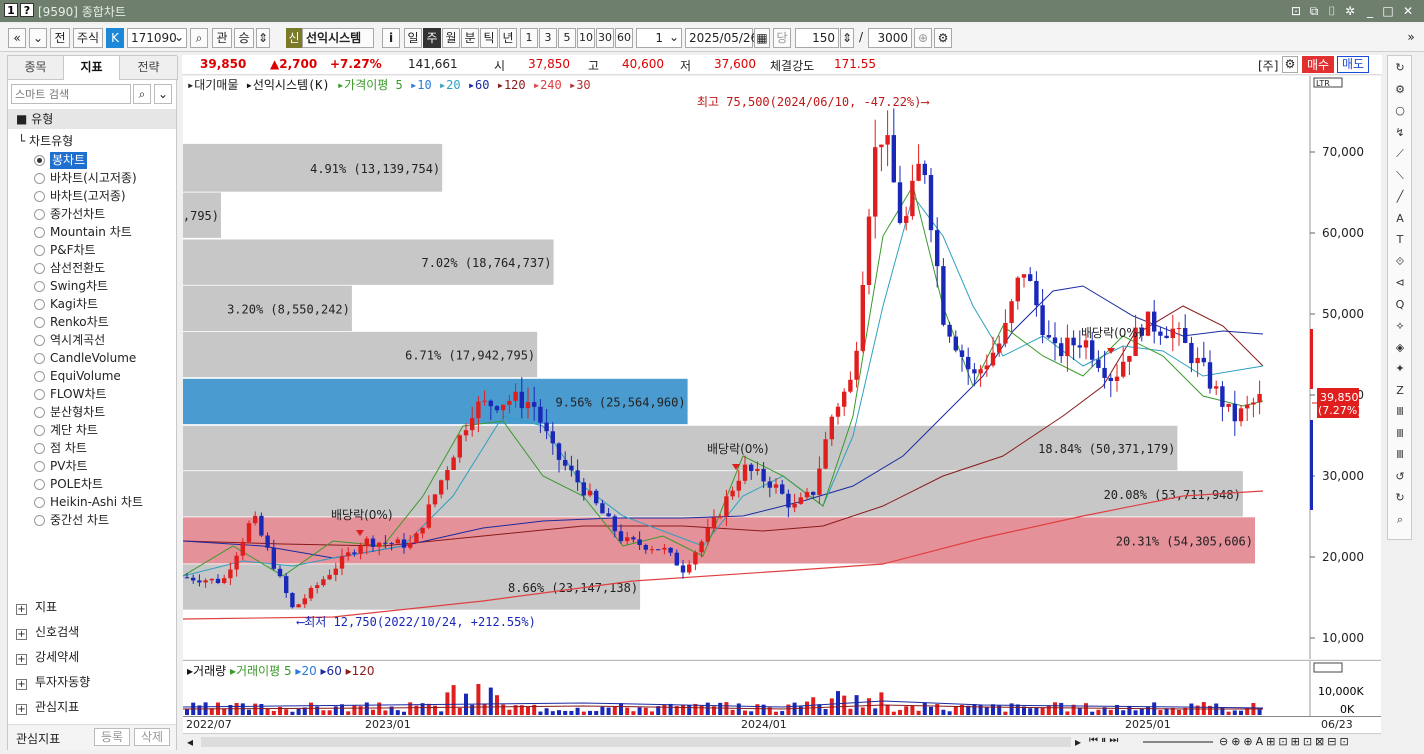  What do you see at coordinates (923, 38) in the screenshot?
I see `zoom-add-icon: ⊕` at bounding box center [923, 38].